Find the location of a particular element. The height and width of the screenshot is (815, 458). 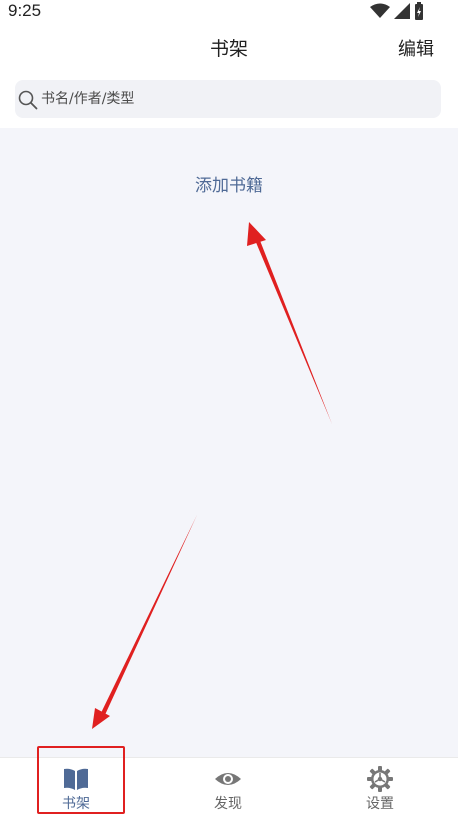

annotation-highlight-box is located at coordinates (81, 780).